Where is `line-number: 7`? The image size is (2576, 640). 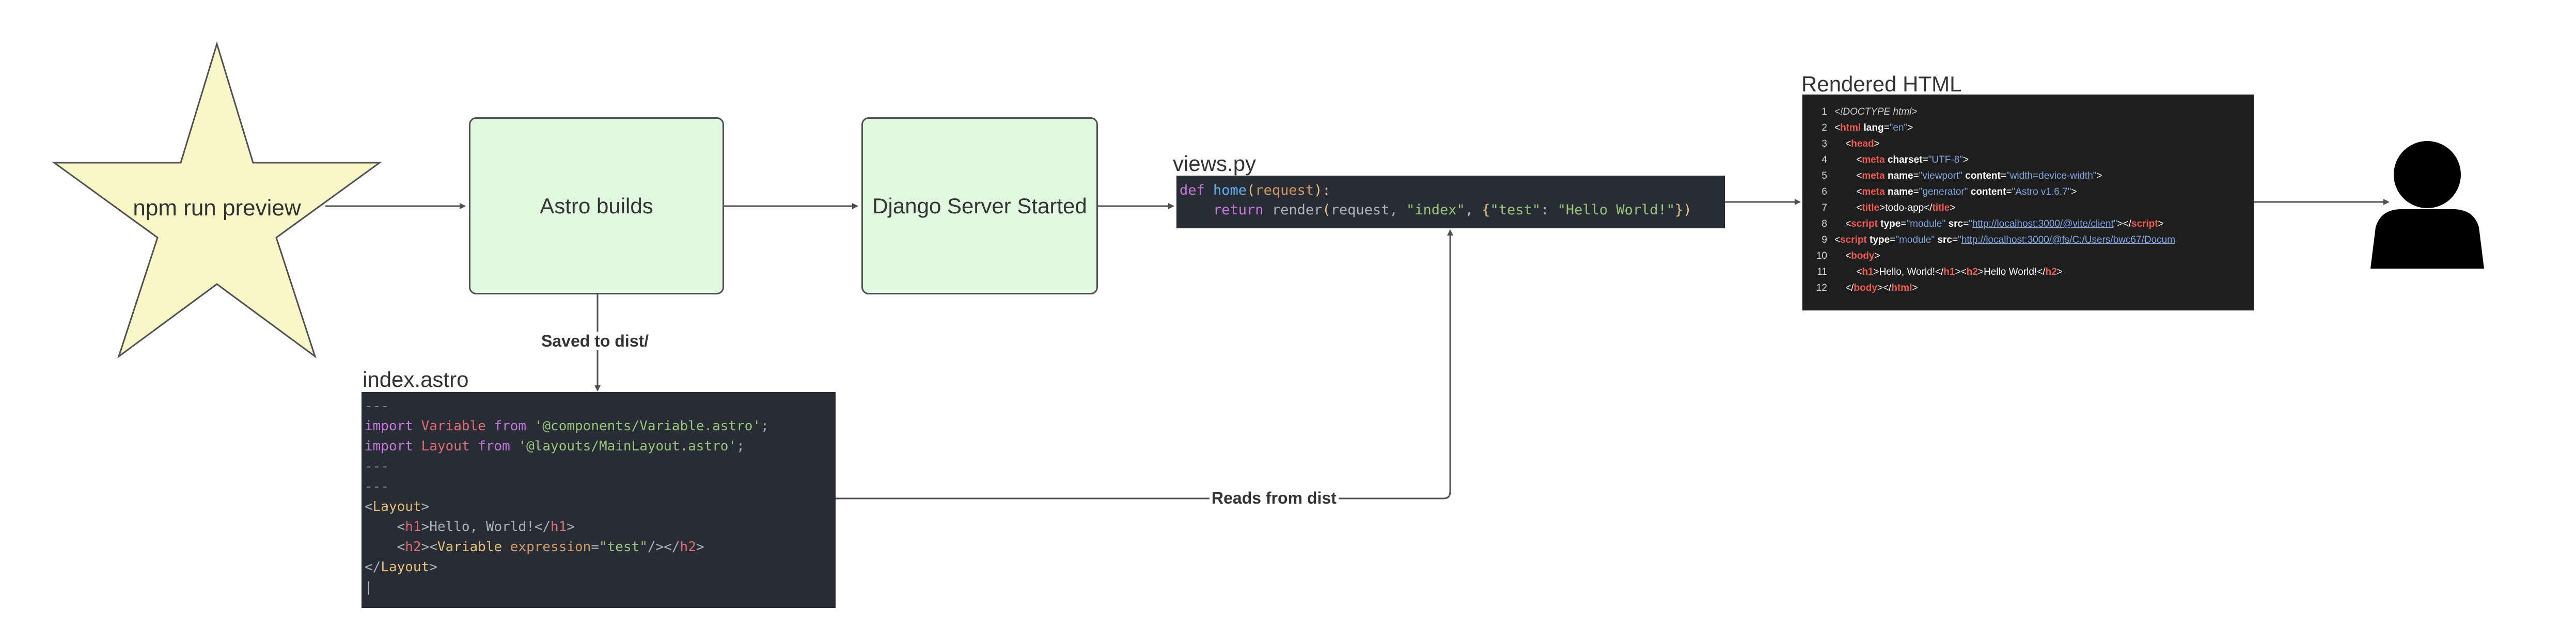
line-number: 7 is located at coordinates (1824, 207).